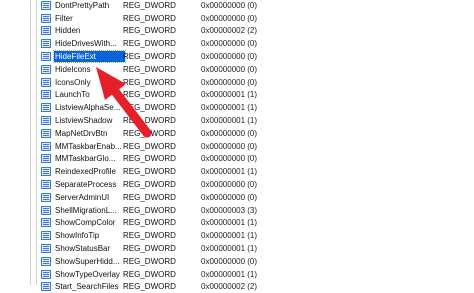  I want to click on registry-value-row: ShowTypeOverlay REG_DWORD 0x00000001 (1), so click(257, 274).